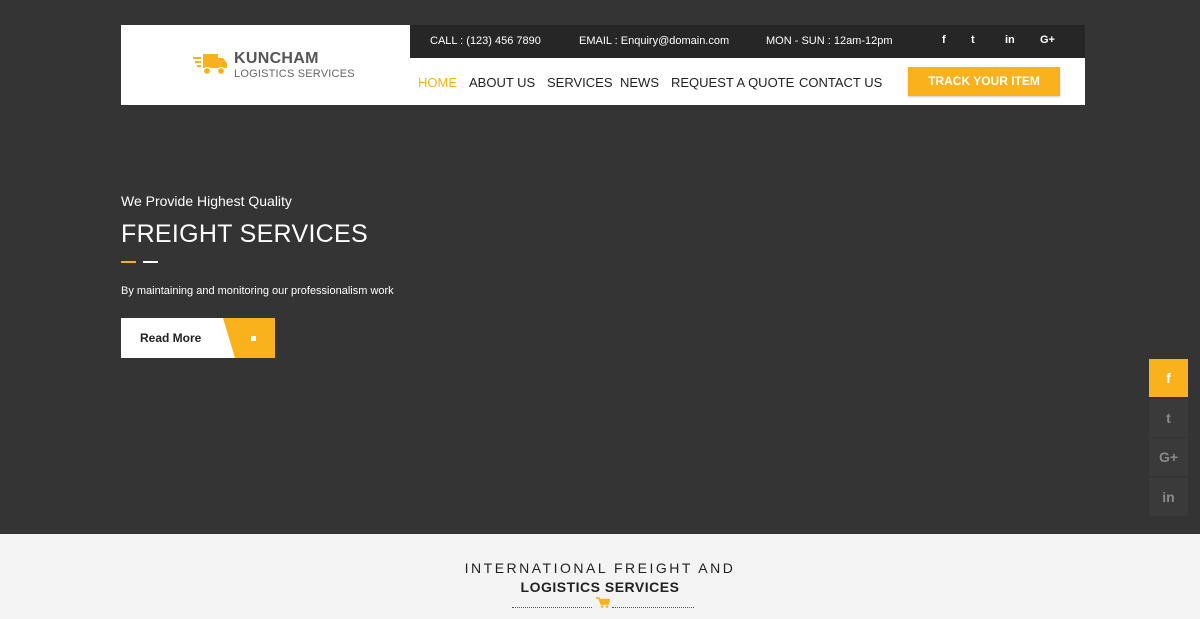 This screenshot has width=1200, height=619. What do you see at coordinates (1010, 40) in the screenshot?
I see `linkedin-icon: in` at bounding box center [1010, 40].